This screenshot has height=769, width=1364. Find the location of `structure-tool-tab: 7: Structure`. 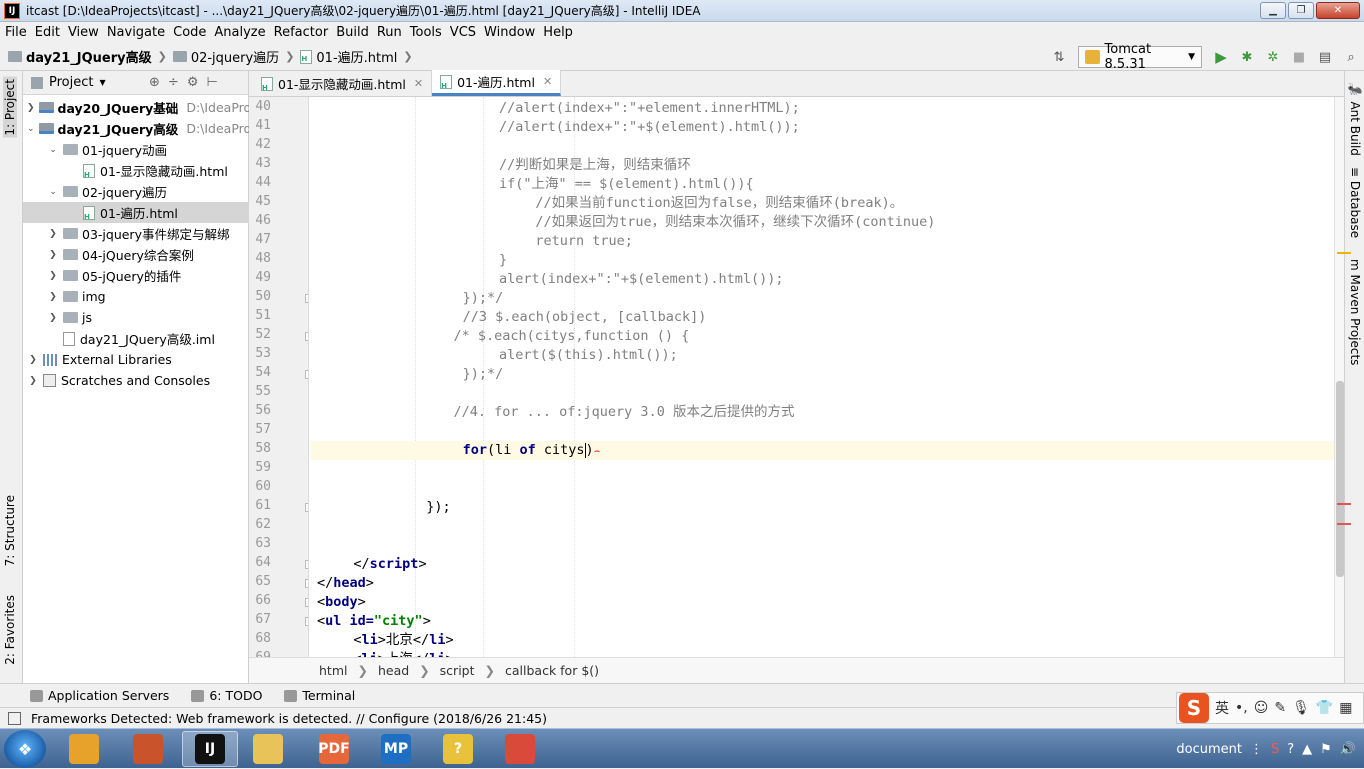

structure-tool-tab: 7: Structure is located at coordinates (10, 530).